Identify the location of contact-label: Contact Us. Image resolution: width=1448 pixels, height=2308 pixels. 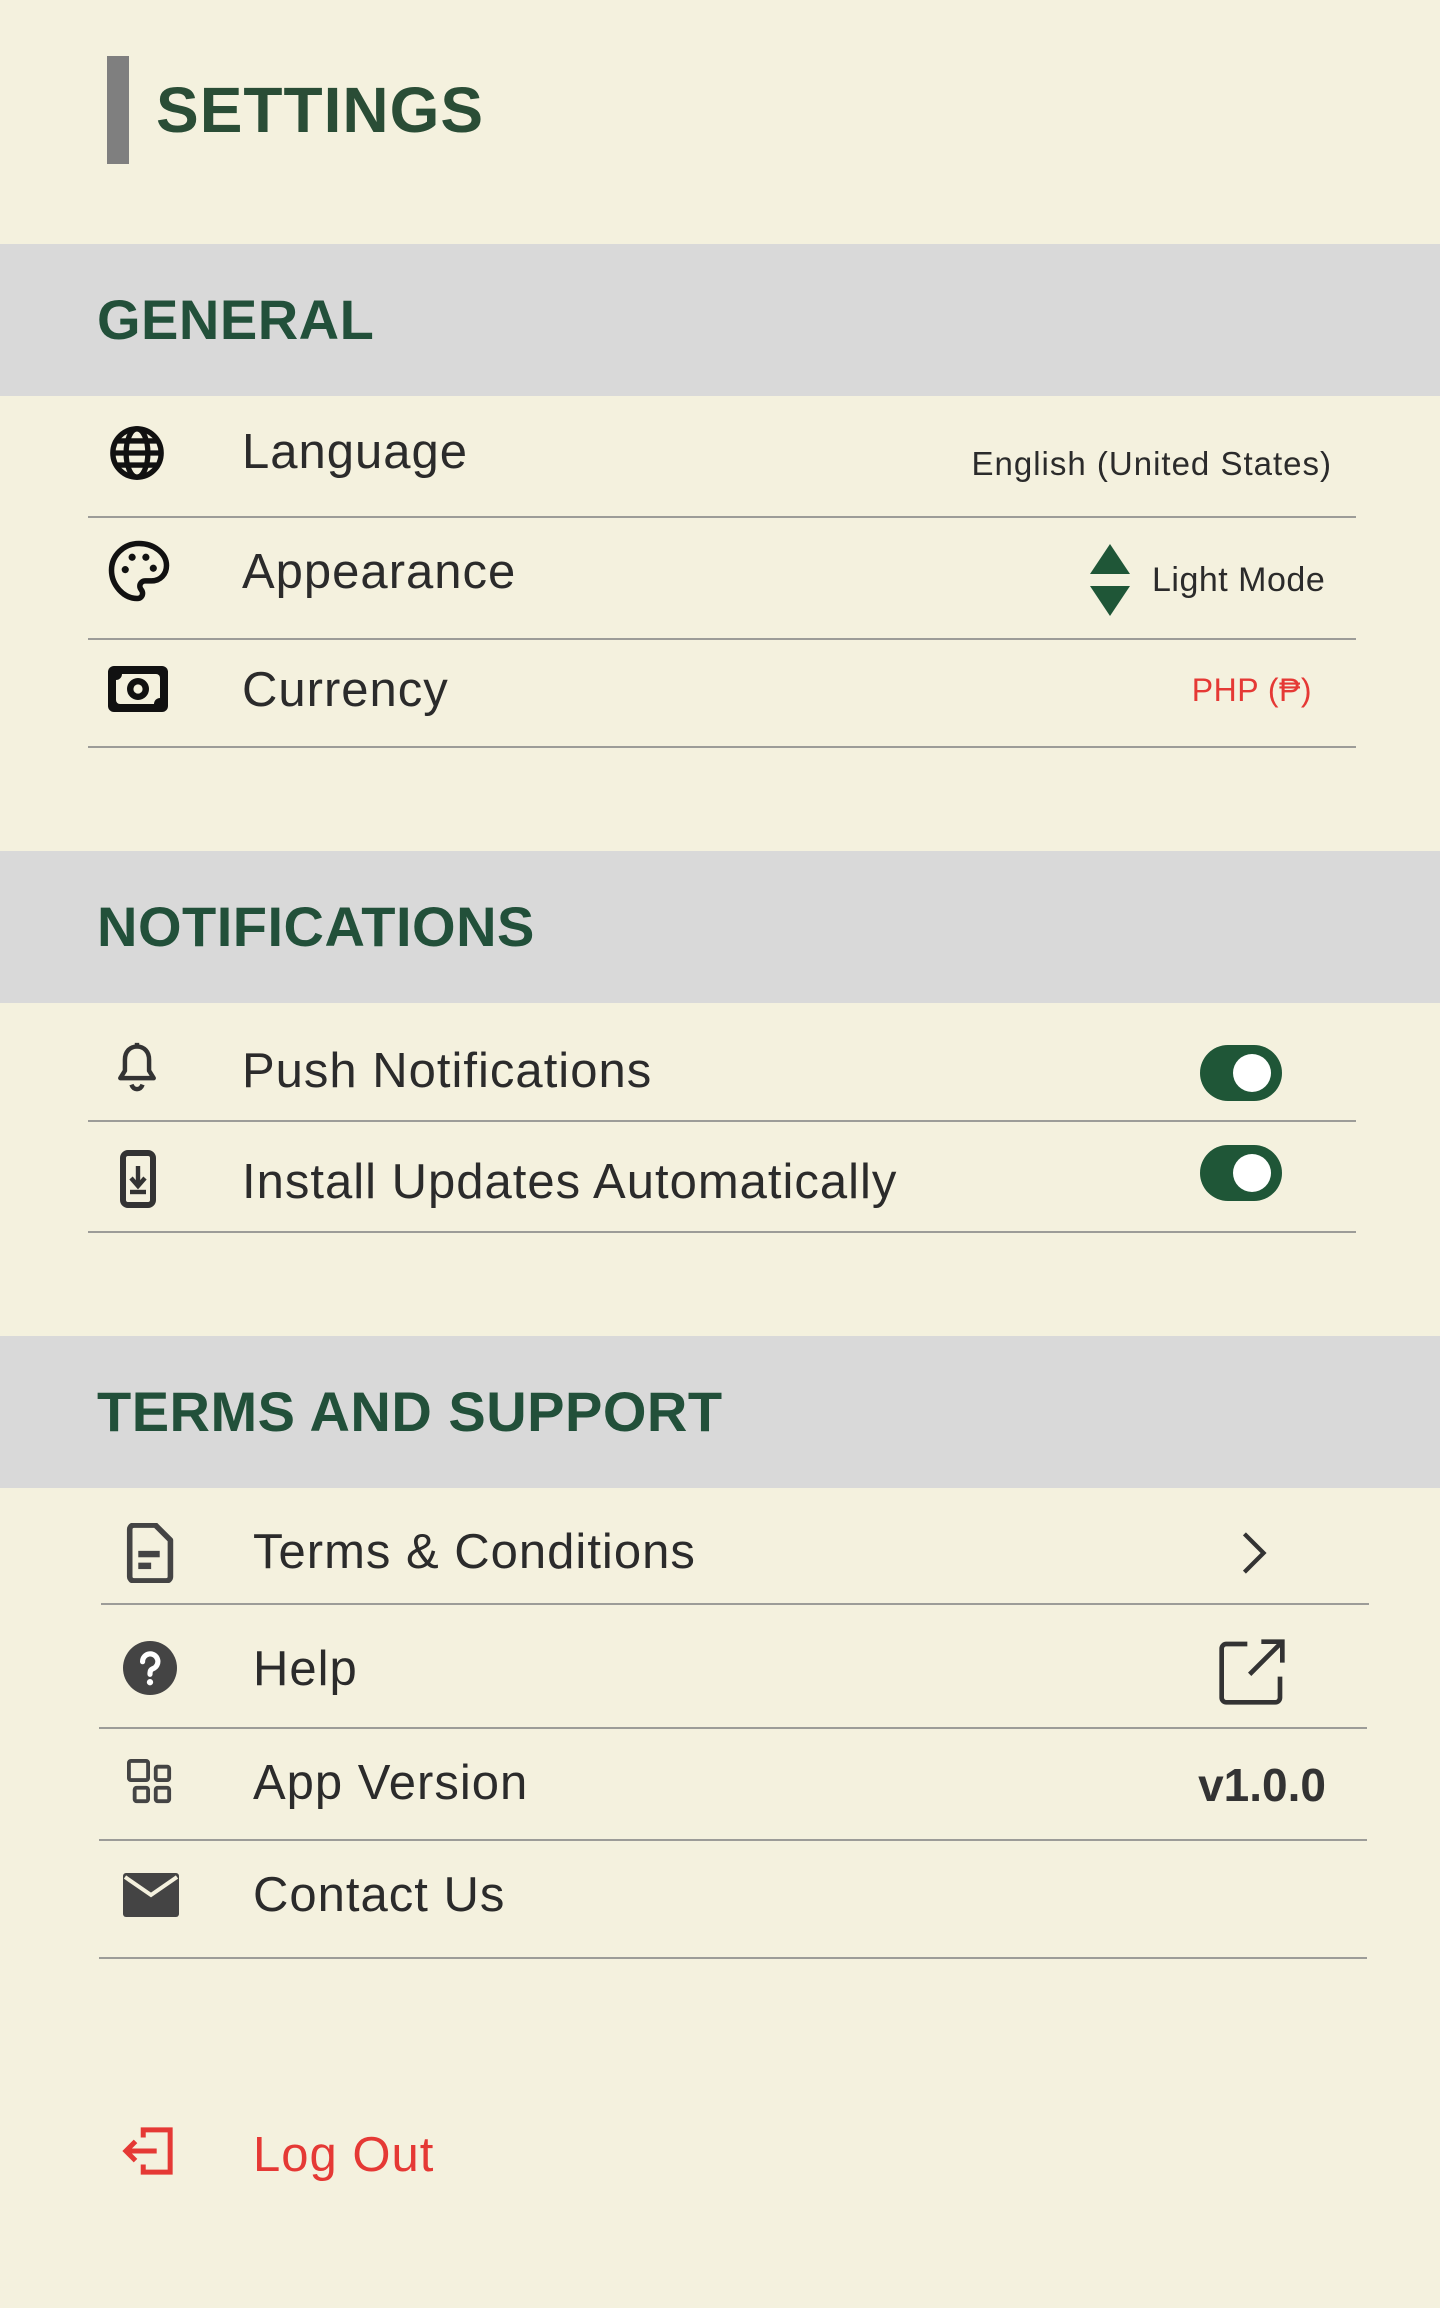
(379, 1895).